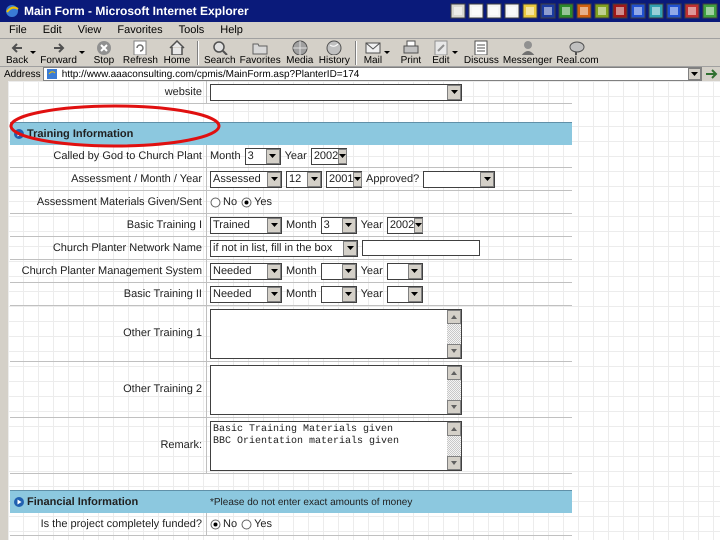 Image resolution: width=720 pixels, height=540 pixels. Describe the element at coordinates (246, 225) in the screenshot. I see `dropdown: Trained` at that location.